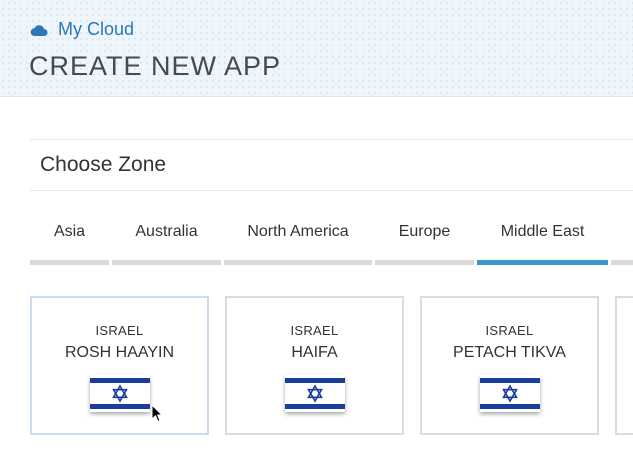 The image size is (633, 453). Describe the element at coordinates (314, 352) in the screenshot. I see `card-city: HAIFA` at that location.